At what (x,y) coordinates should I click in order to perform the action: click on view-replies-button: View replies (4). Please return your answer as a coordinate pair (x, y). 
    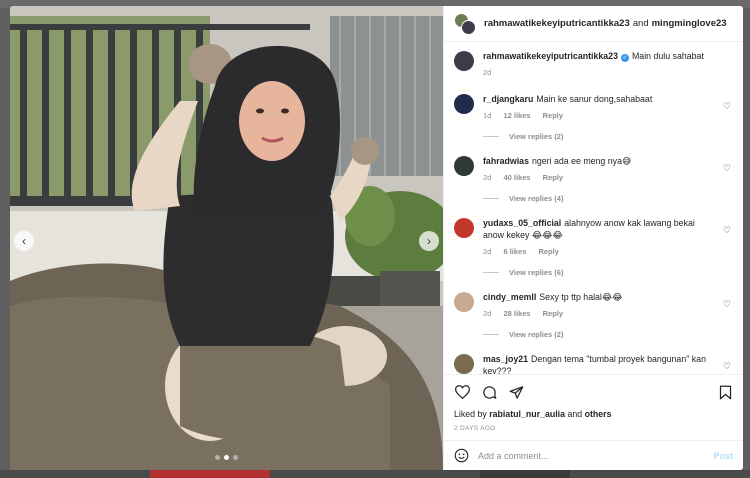
    Looking at the image, I should click on (608, 198).